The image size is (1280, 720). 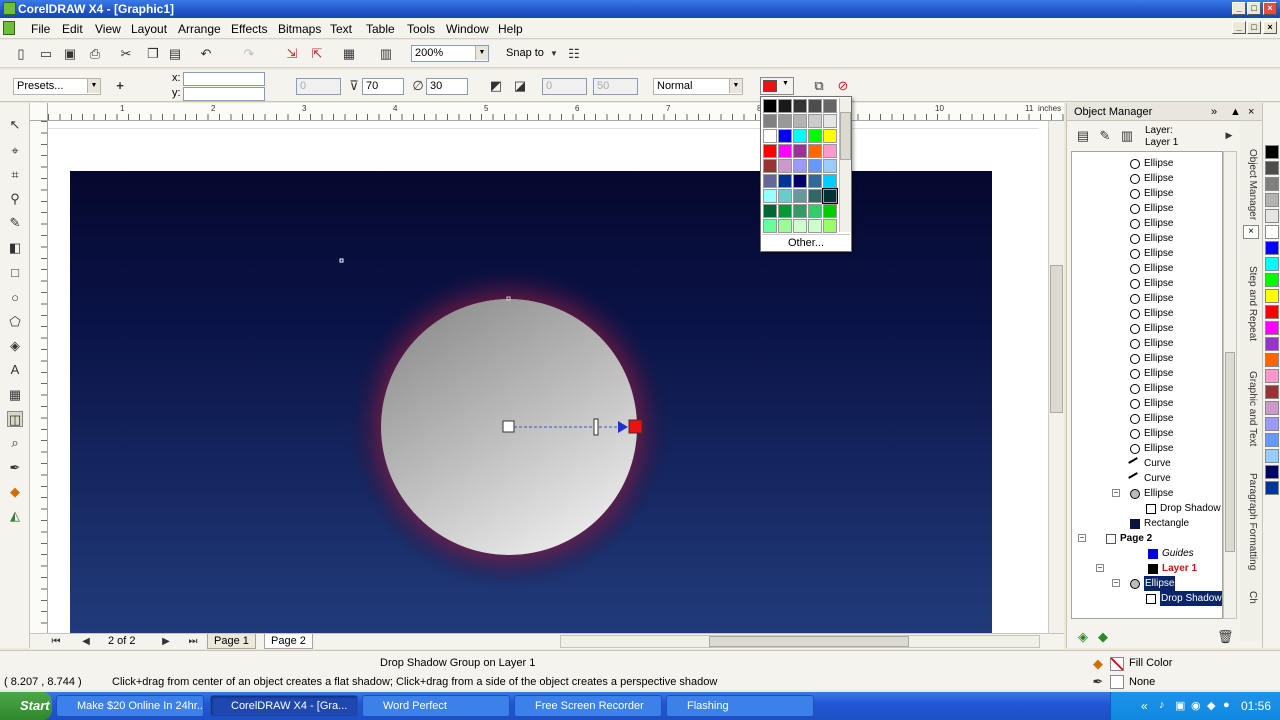 What do you see at coordinates (199, 29) in the screenshot?
I see `menu-arrange: Arrange` at bounding box center [199, 29].